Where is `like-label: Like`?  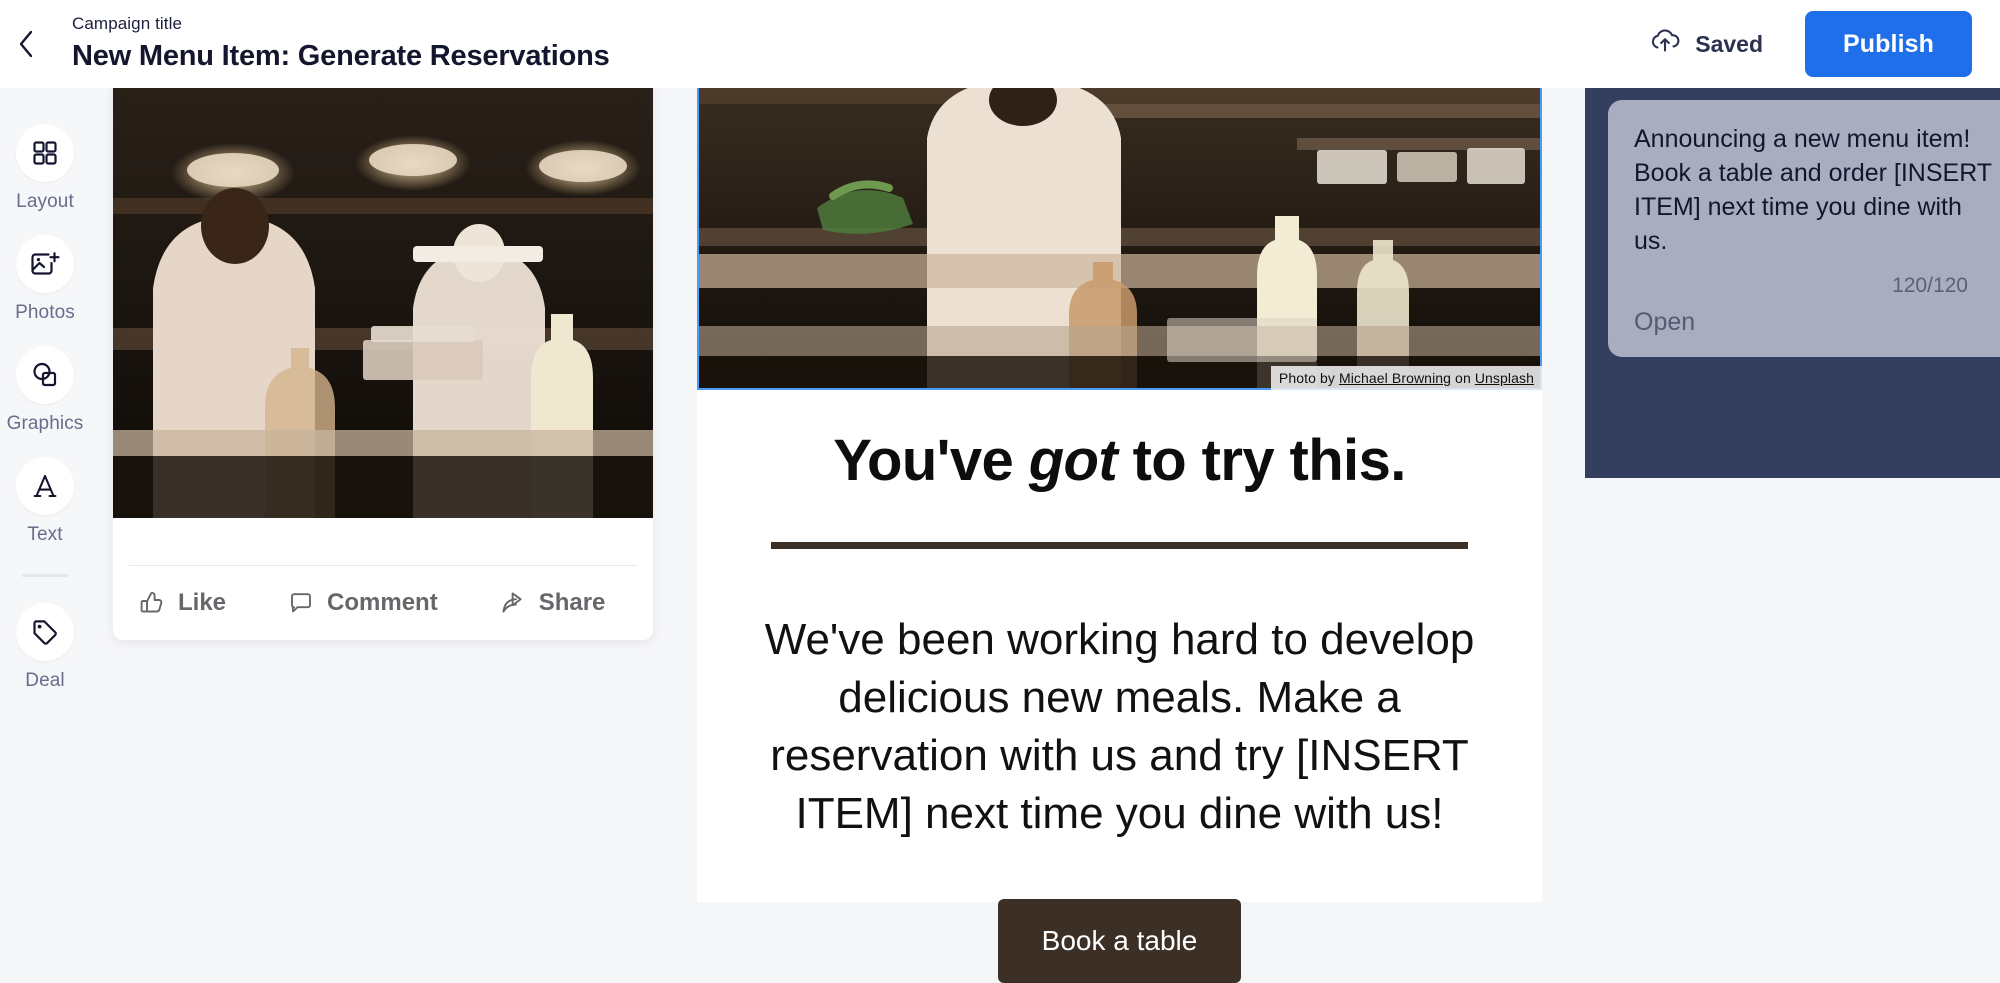
like-label: Like is located at coordinates (202, 602).